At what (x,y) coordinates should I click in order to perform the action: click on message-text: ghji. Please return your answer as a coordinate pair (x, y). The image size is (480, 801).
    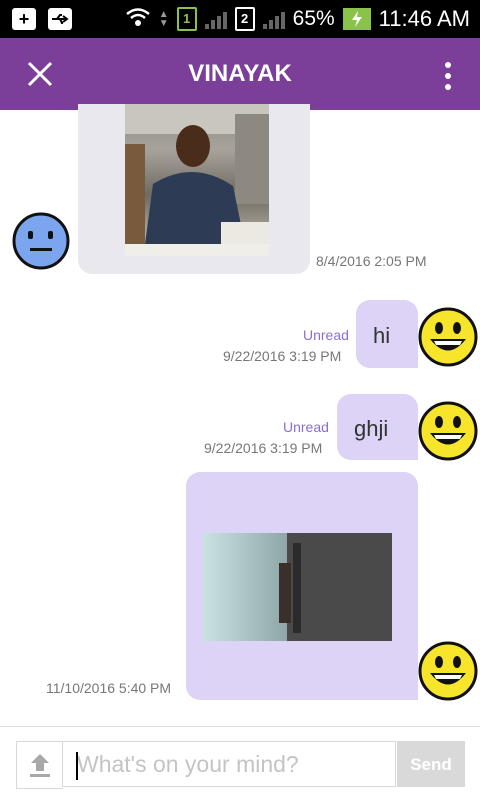
    Looking at the image, I should click on (371, 428).